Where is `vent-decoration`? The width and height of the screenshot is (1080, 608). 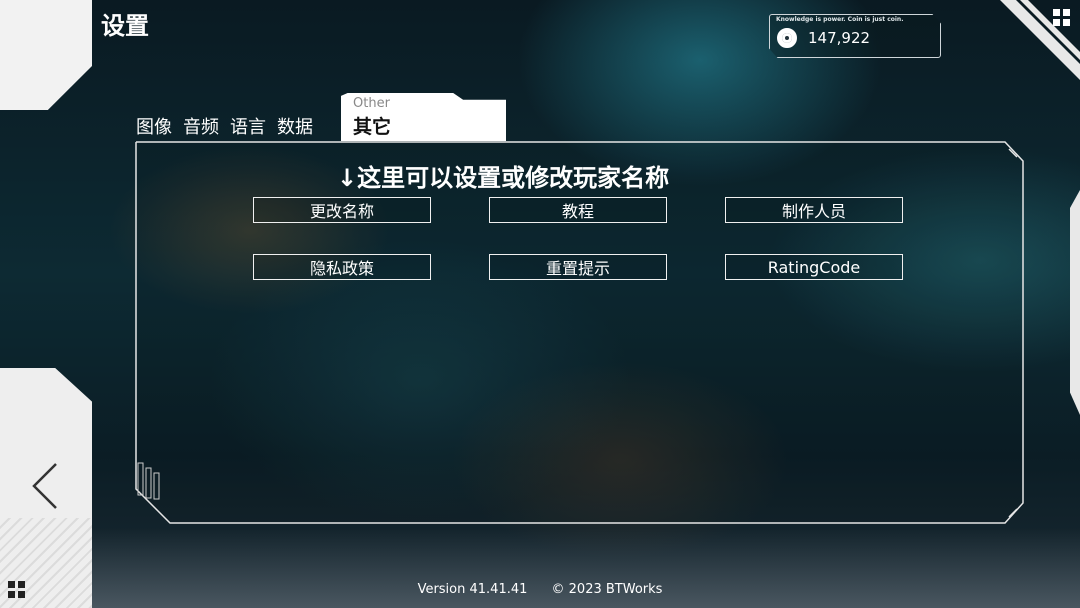 vent-decoration is located at coordinates (148, 481).